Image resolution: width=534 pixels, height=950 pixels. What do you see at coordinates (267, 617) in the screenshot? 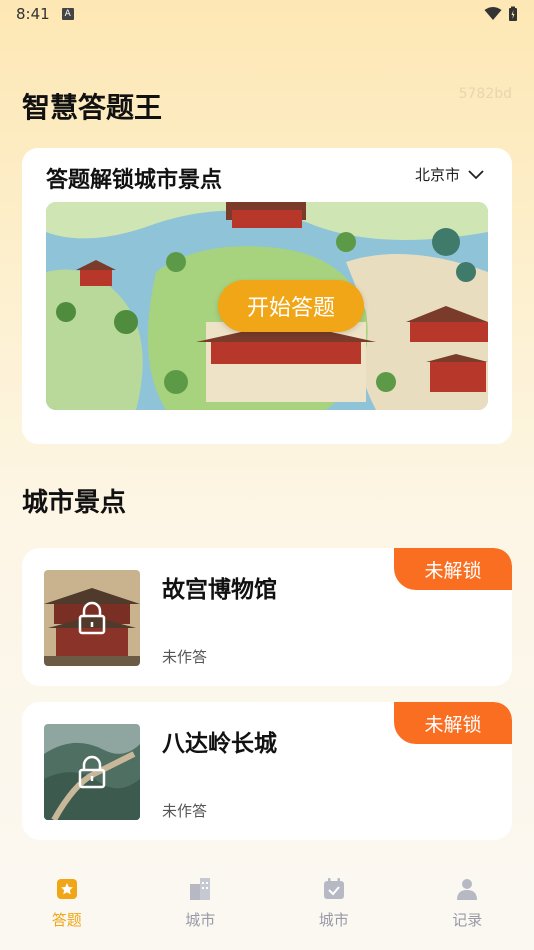
I see `spot-card-palace-museum: 故宫博物馆 未作答 未解锁` at bounding box center [267, 617].